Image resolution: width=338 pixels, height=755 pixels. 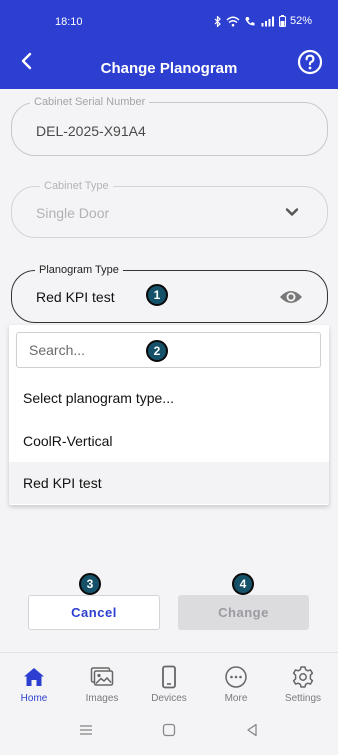 What do you see at coordinates (233, 21) in the screenshot?
I see `wifi-icon` at bounding box center [233, 21].